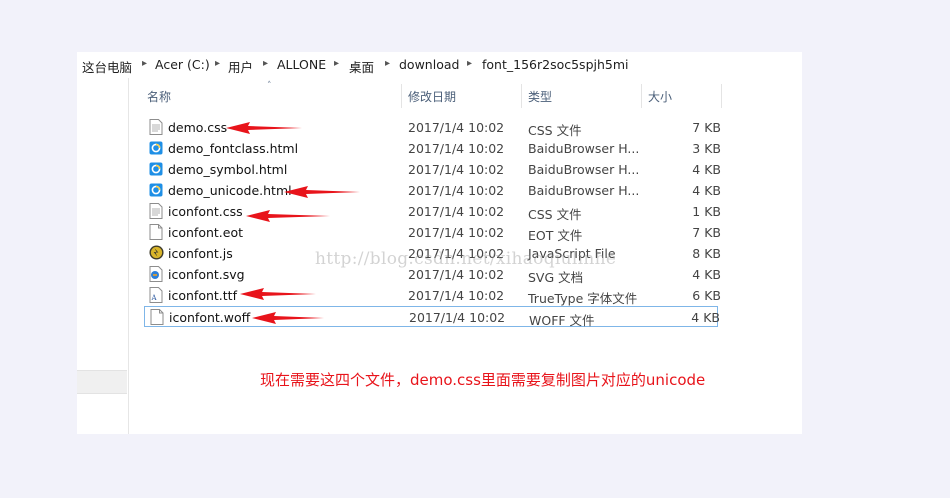 The height and width of the screenshot is (498, 950). I want to click on navigation-pane, so click(103, 256).